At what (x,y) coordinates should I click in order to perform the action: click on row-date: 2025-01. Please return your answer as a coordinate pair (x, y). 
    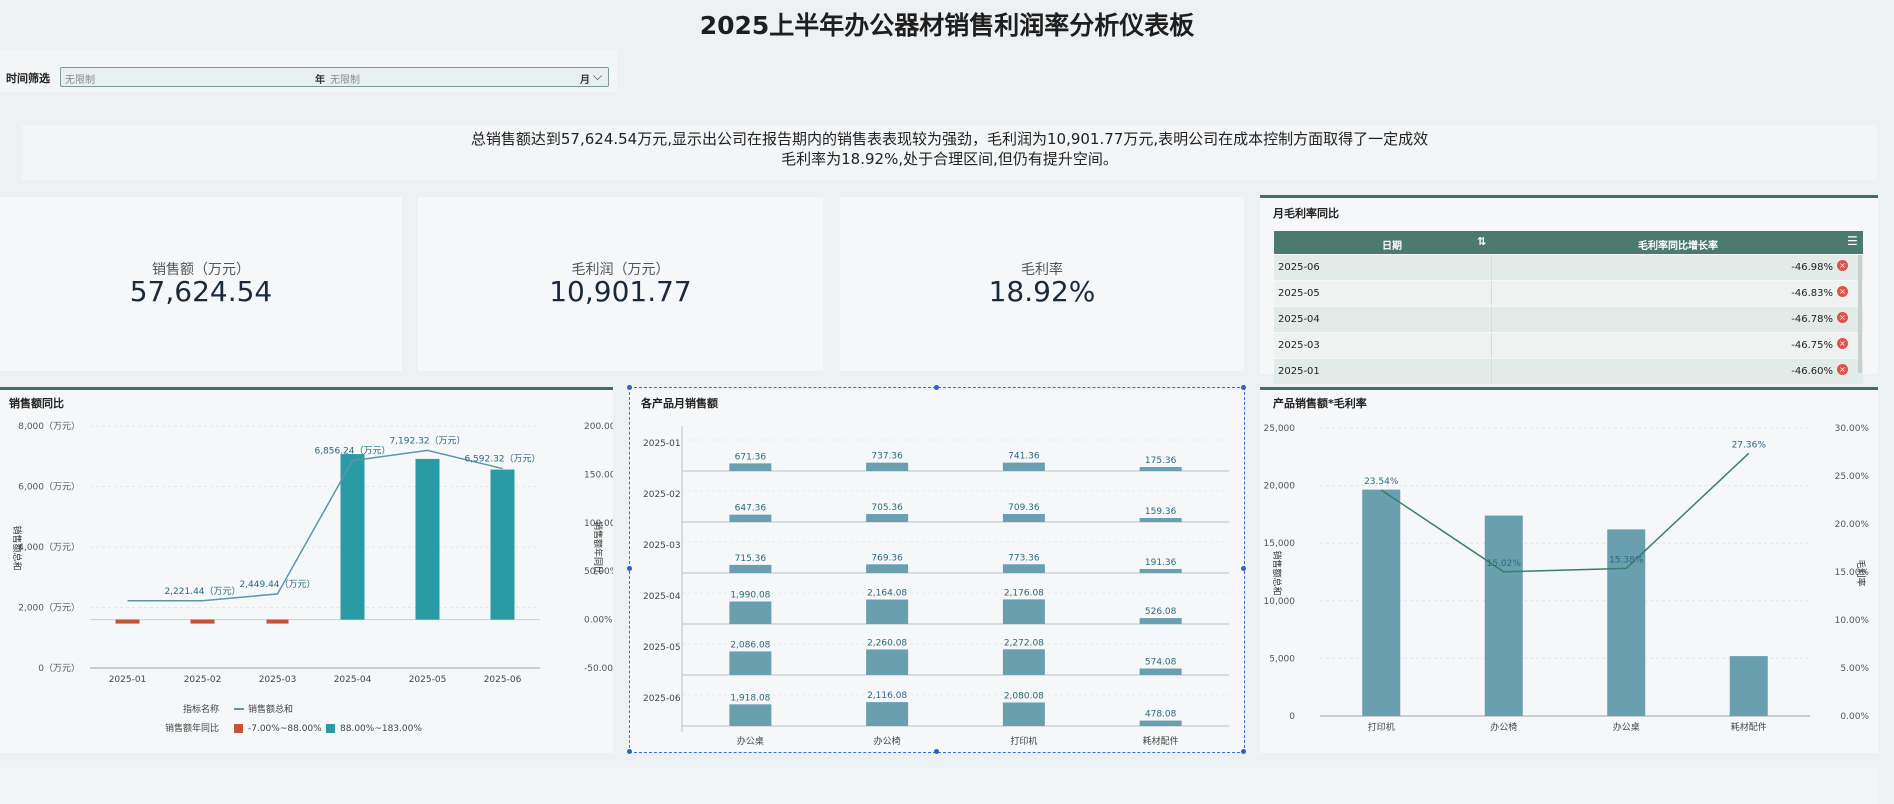
    Looking at the image, I should click on (1299, 371).